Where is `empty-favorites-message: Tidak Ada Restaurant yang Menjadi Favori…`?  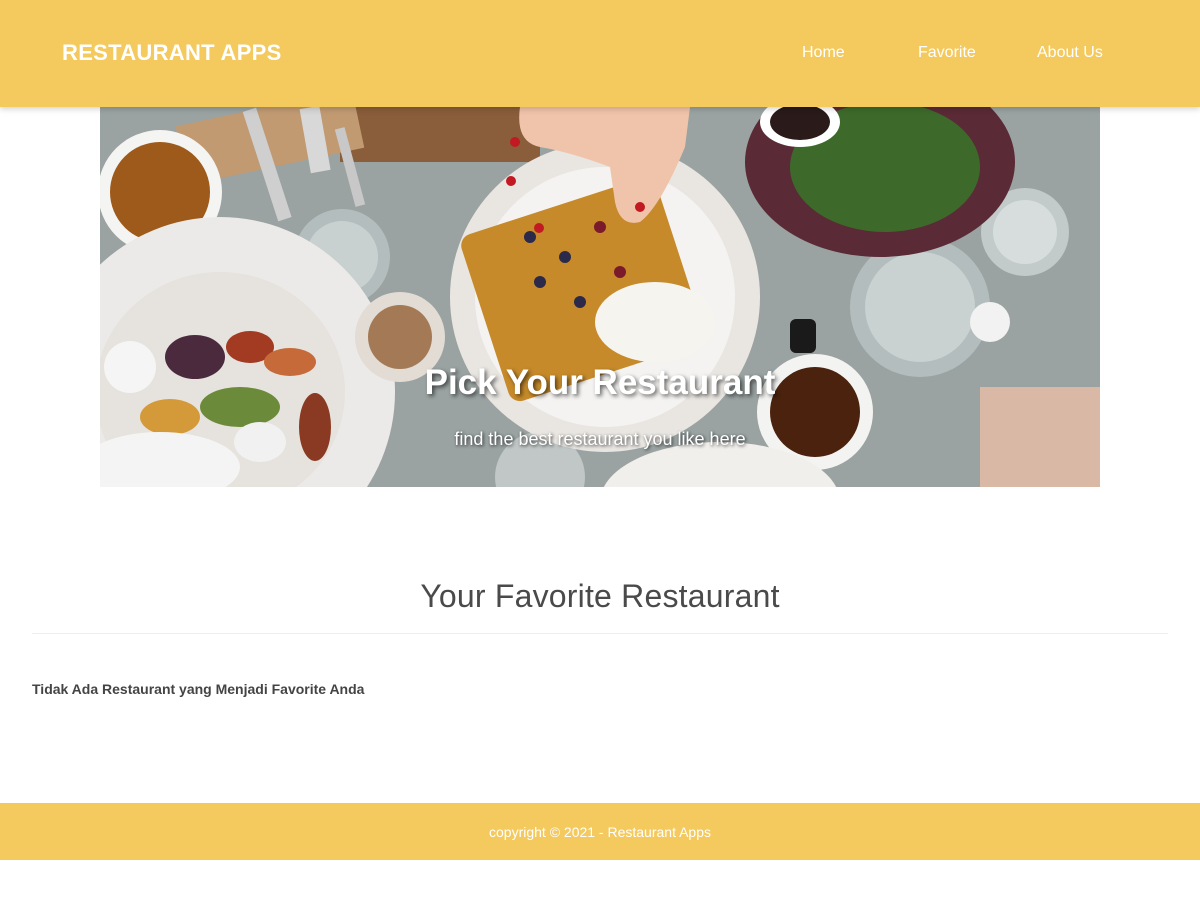
empty-favorites-message: Tidak Ada Restaurant yang Menjadi Favori… is located at coordinates (198, 689).